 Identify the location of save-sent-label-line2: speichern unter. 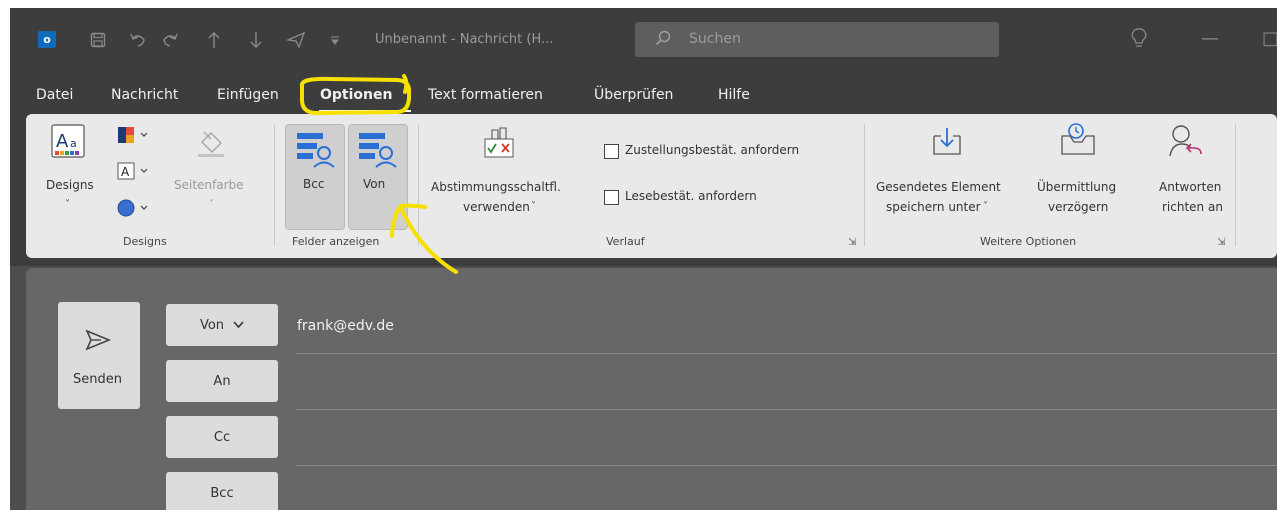
(933, 207).